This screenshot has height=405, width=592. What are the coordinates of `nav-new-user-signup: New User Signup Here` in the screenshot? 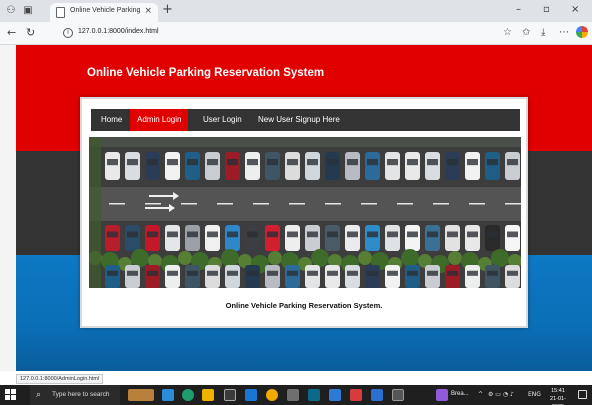 It's located at (299, 120).